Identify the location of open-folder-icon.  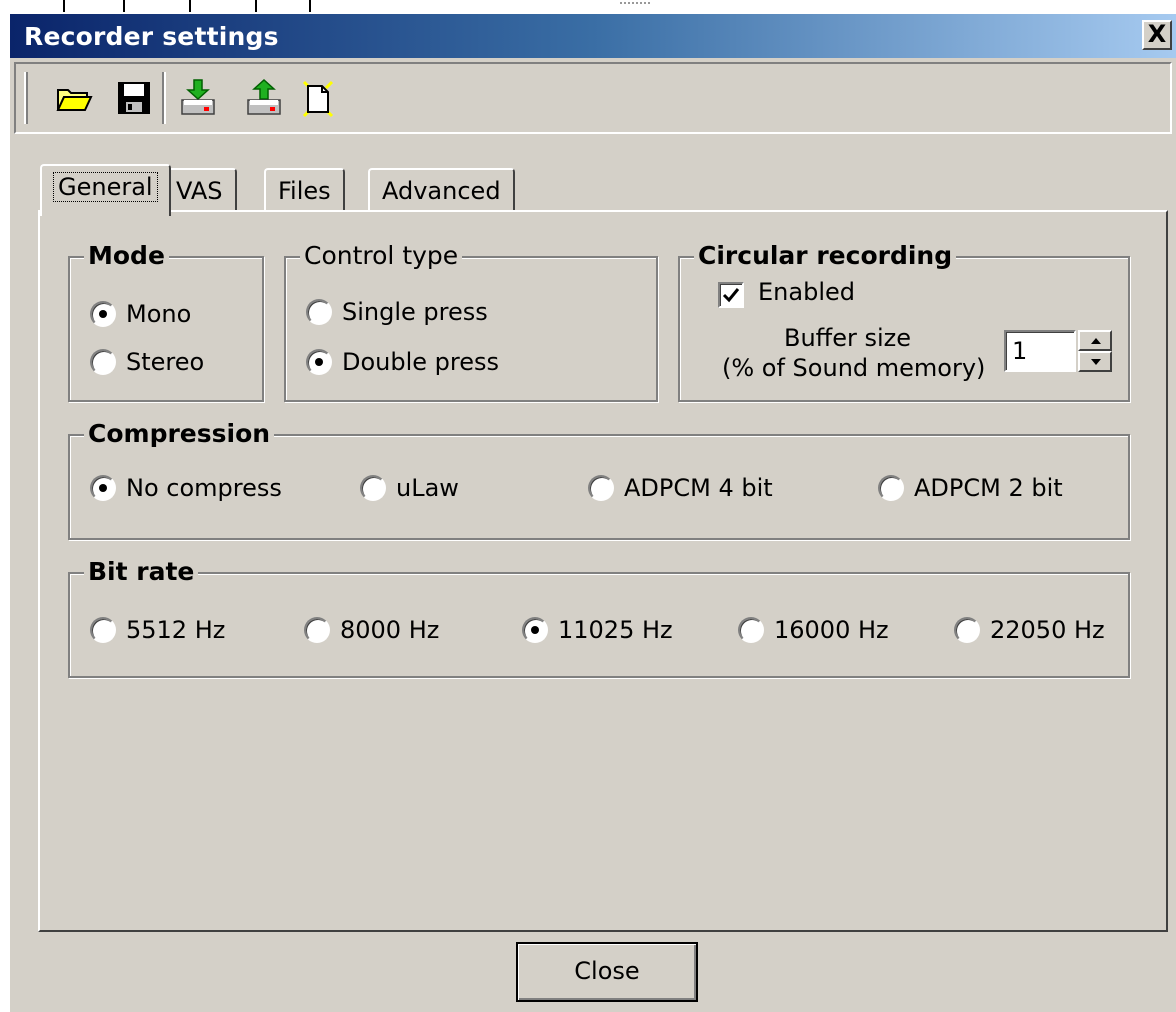
(74, 100).